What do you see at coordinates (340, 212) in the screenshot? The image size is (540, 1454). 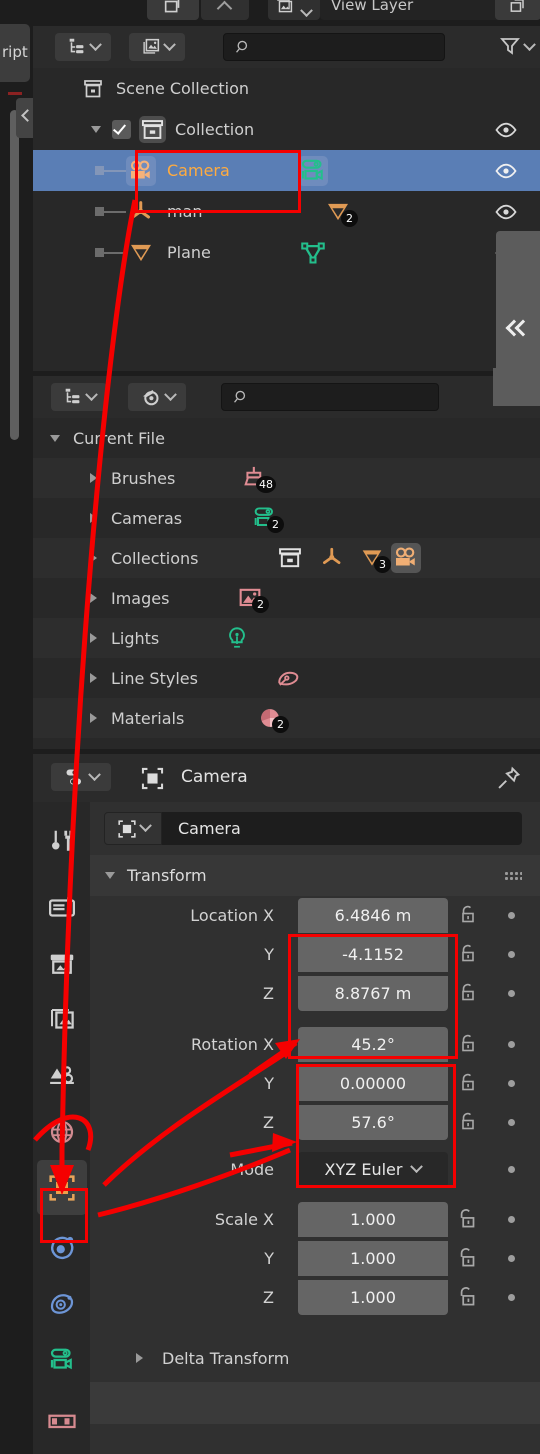 I see `mesh-data-icon-wrap: 2` at bounding box center [340, 212].